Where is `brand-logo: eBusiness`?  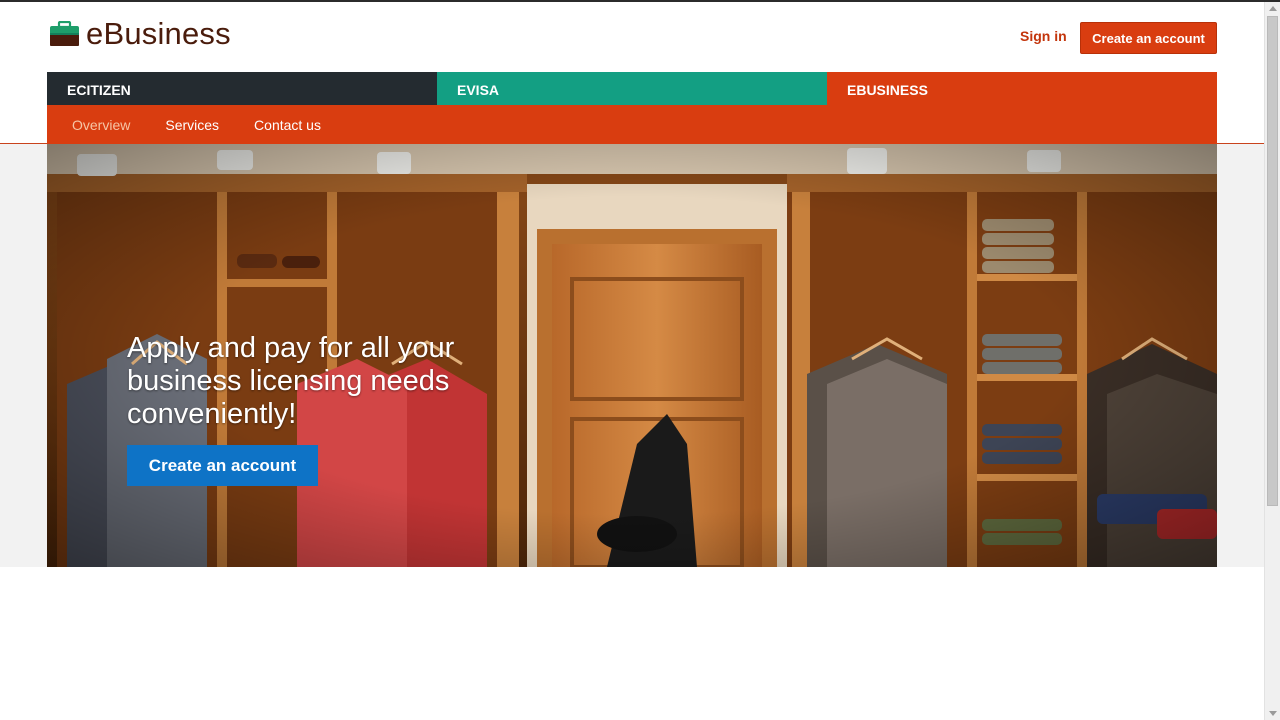
brand-logo: eBusiness is located at coordinates (140, 33).